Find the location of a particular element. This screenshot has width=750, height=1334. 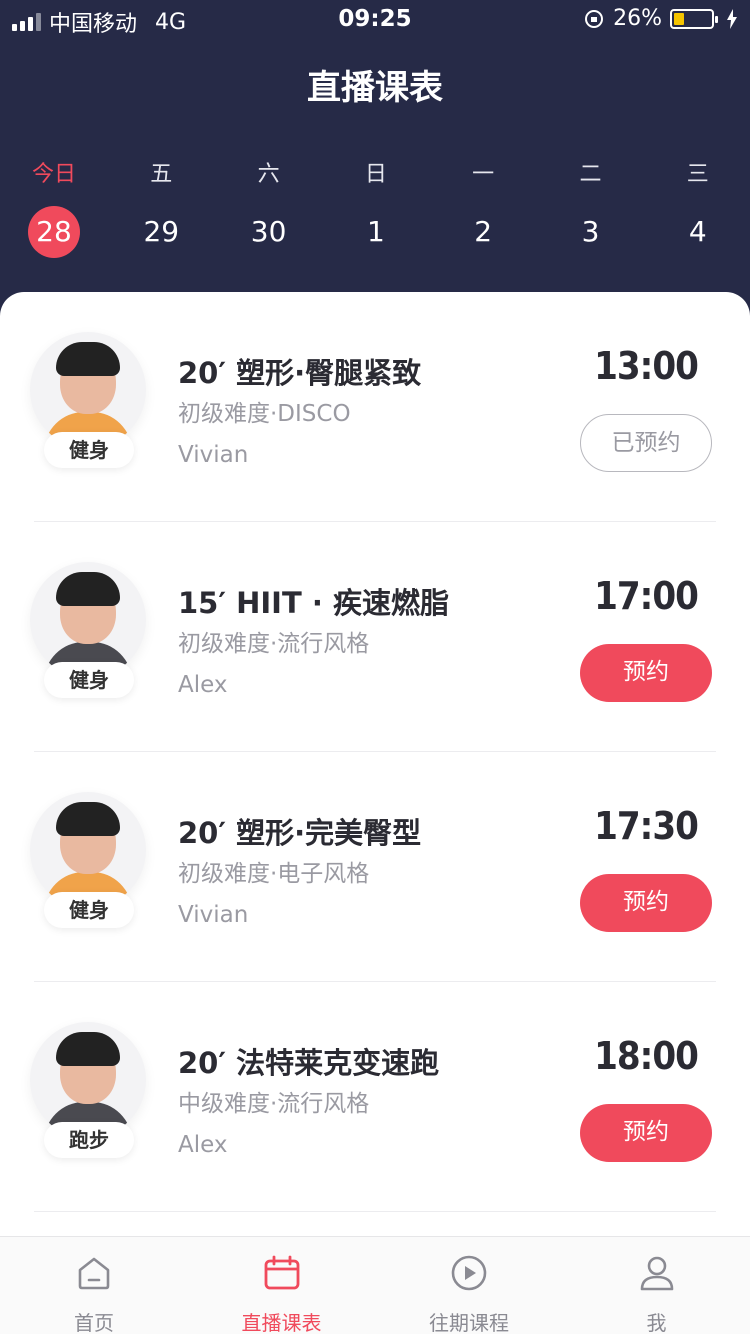

day-5: 二3 is located at coordinates (591, 208).